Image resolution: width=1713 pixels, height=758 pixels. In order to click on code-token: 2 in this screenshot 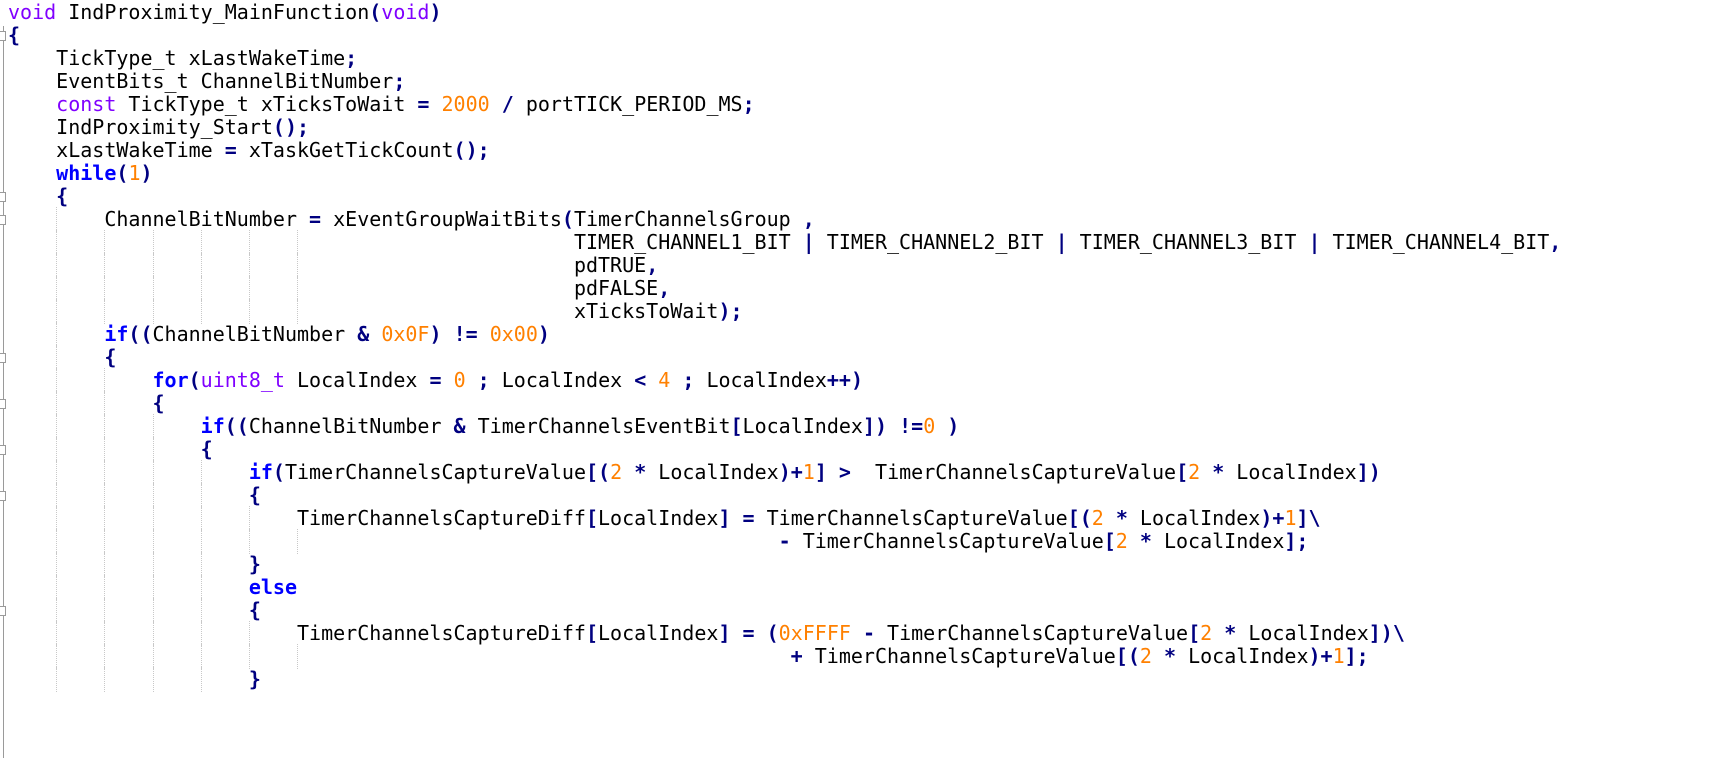, I will do `click(616, 472)`.